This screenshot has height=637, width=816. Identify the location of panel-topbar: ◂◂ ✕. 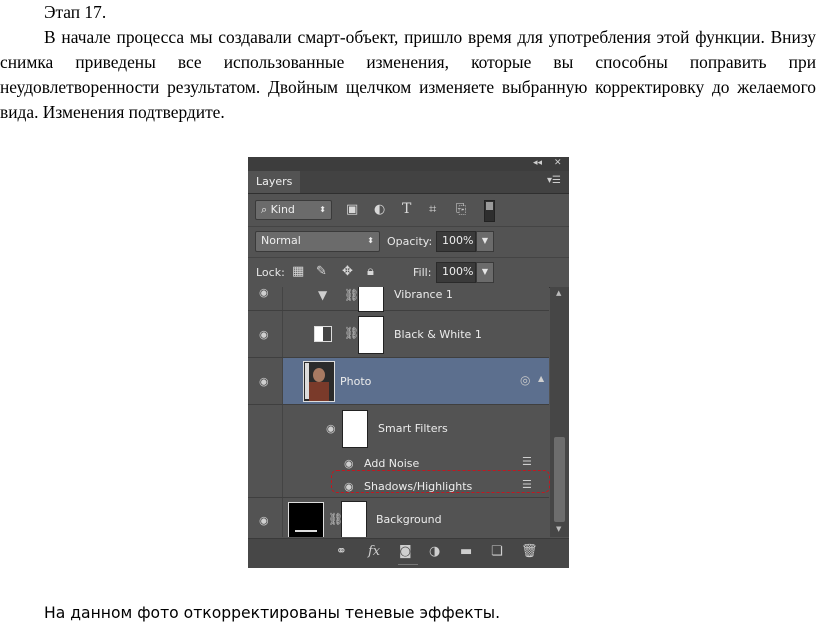
(408, 164).